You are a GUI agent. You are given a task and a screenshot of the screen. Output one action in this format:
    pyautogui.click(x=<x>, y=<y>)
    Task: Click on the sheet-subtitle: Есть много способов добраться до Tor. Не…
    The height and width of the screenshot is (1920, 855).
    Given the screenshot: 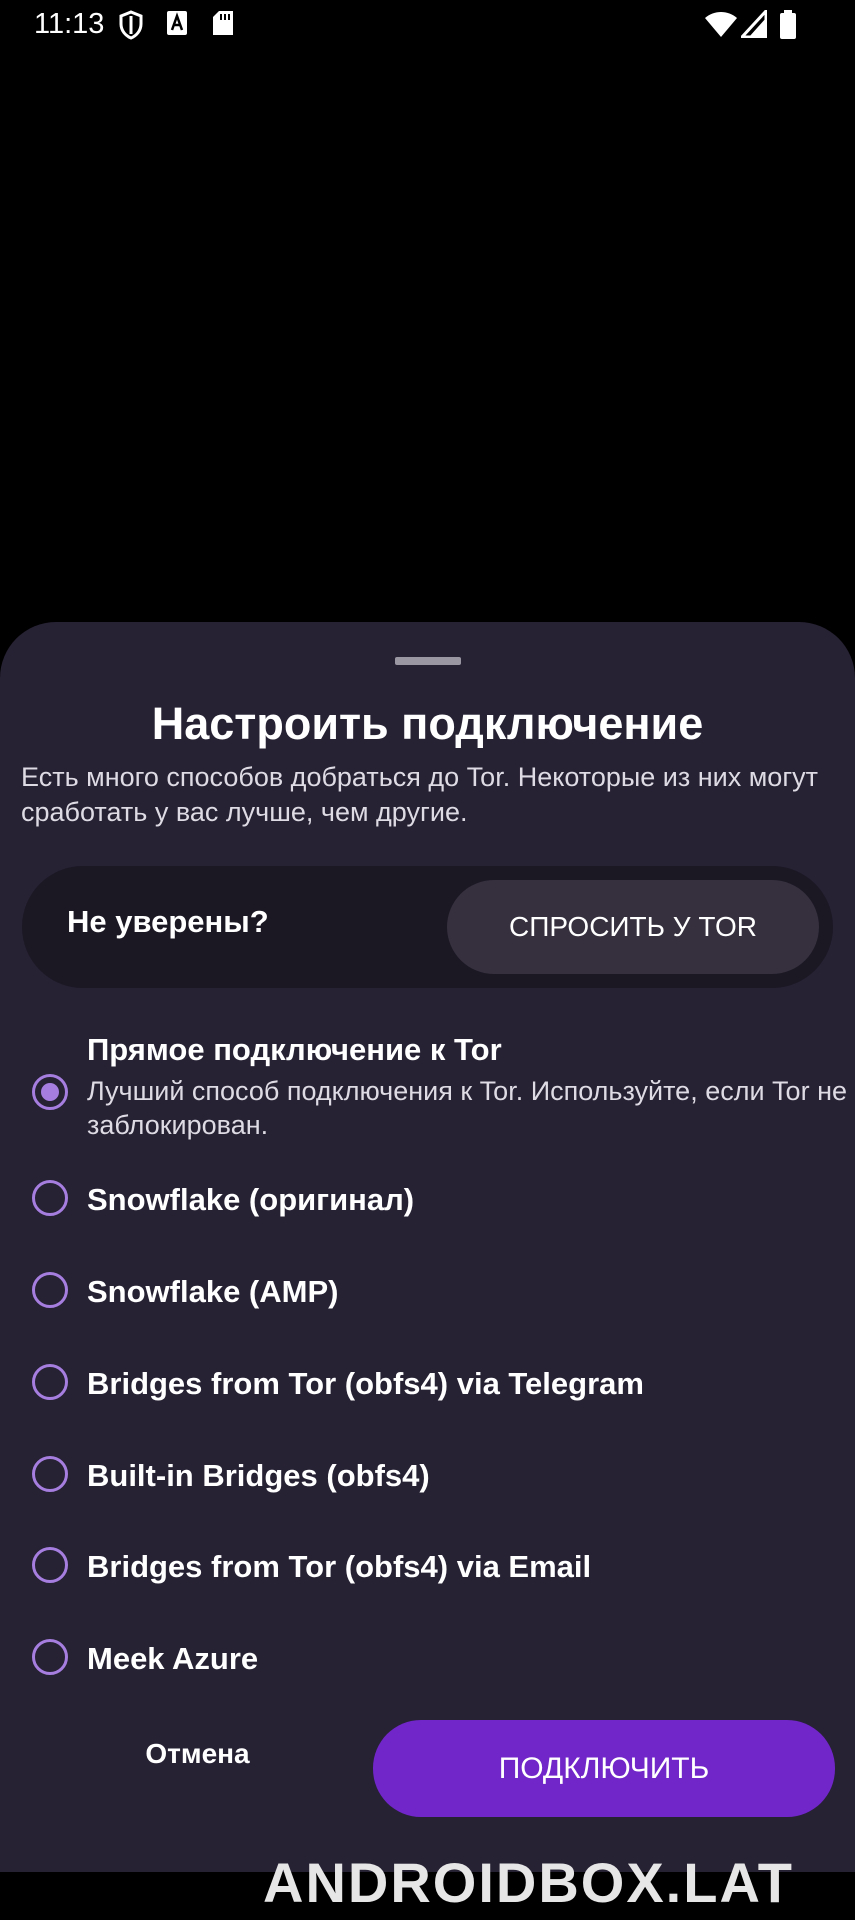 What is the action you would take?
    pyautogui.click(x=420, y=794)
    